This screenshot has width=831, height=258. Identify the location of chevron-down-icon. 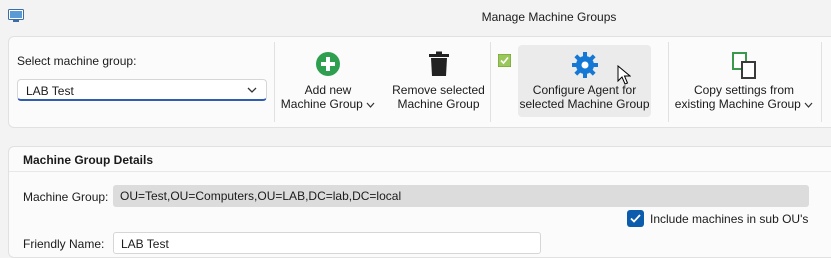
(252, 90).